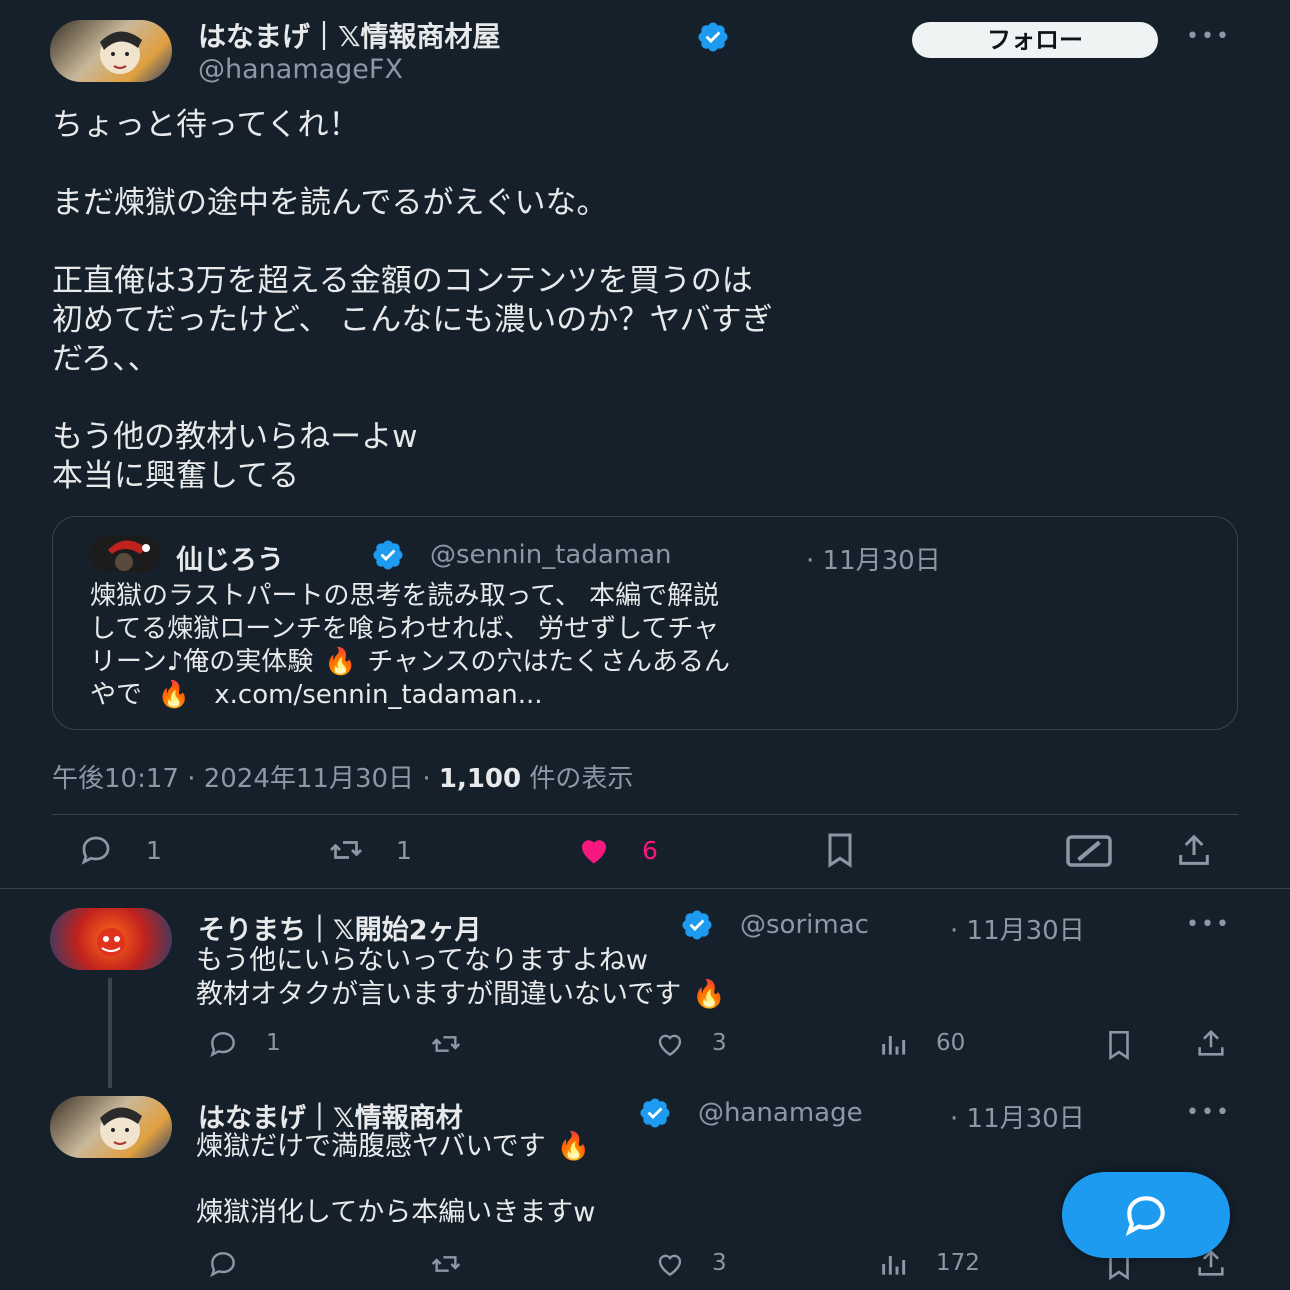  Describe the element at coordinates (116, 695) in the screenshot. I see `quote-line: やで` at that location.